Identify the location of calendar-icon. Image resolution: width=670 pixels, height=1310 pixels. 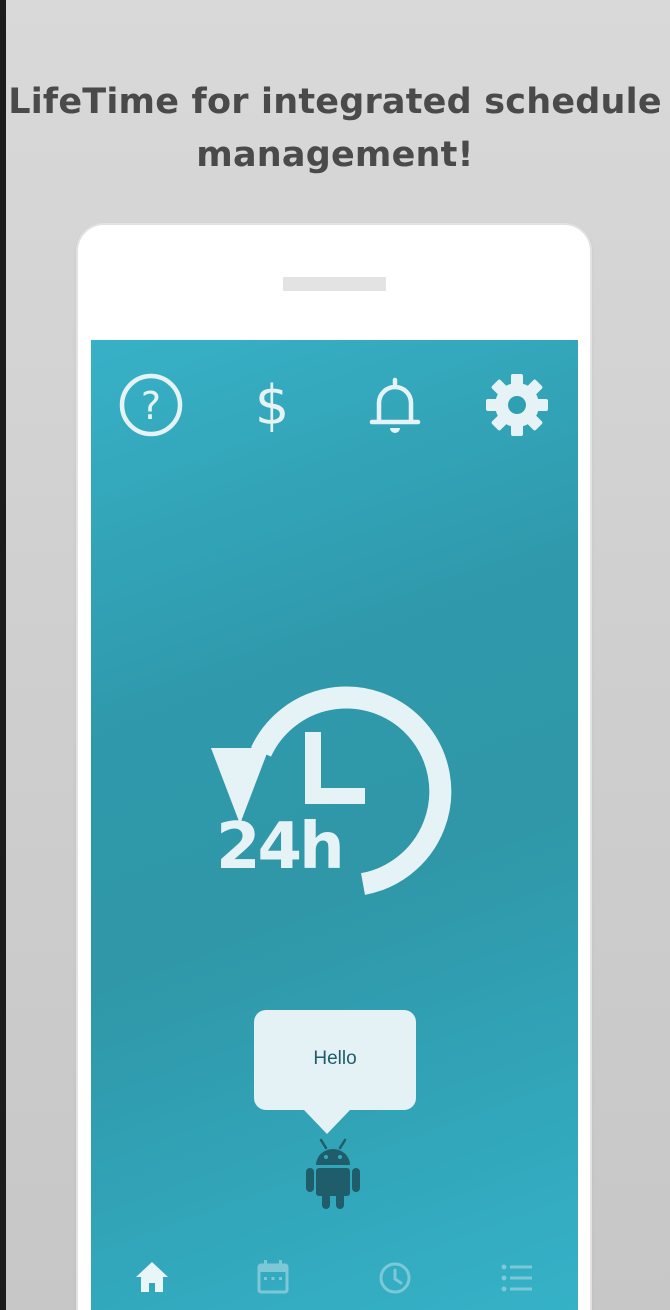
(273, 1278).